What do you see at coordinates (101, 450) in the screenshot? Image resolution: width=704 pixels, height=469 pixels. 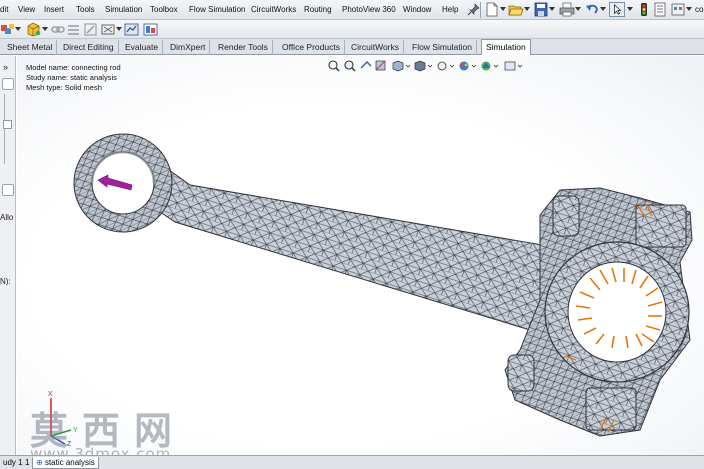 I see `watermark-url: www.3dmox.com` at bounding box center [101, 450].